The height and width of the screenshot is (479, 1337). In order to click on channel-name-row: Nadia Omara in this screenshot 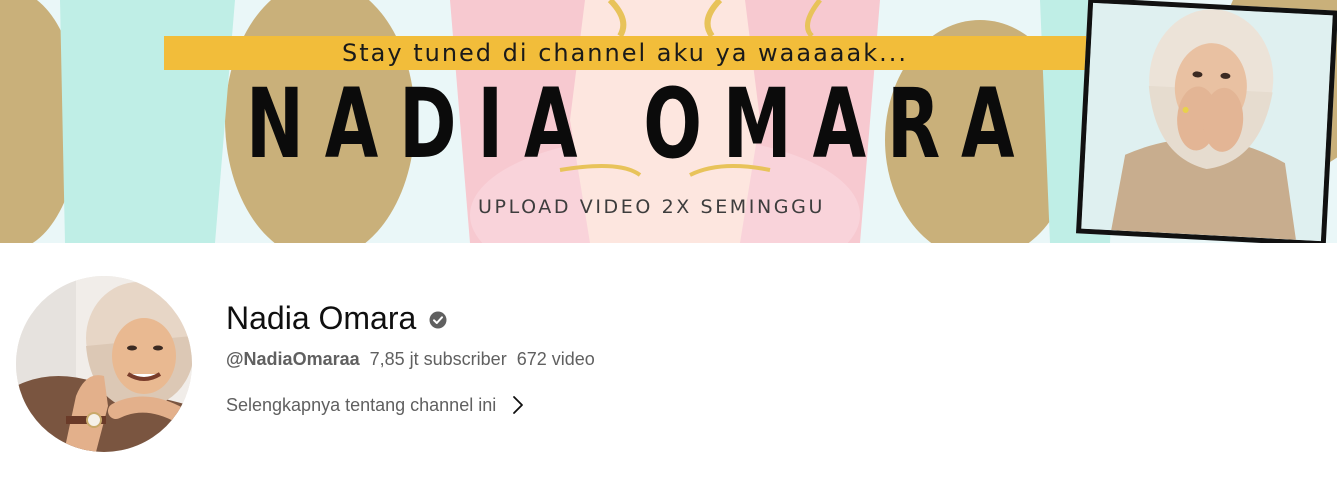, I will do `click(410, 318)`.